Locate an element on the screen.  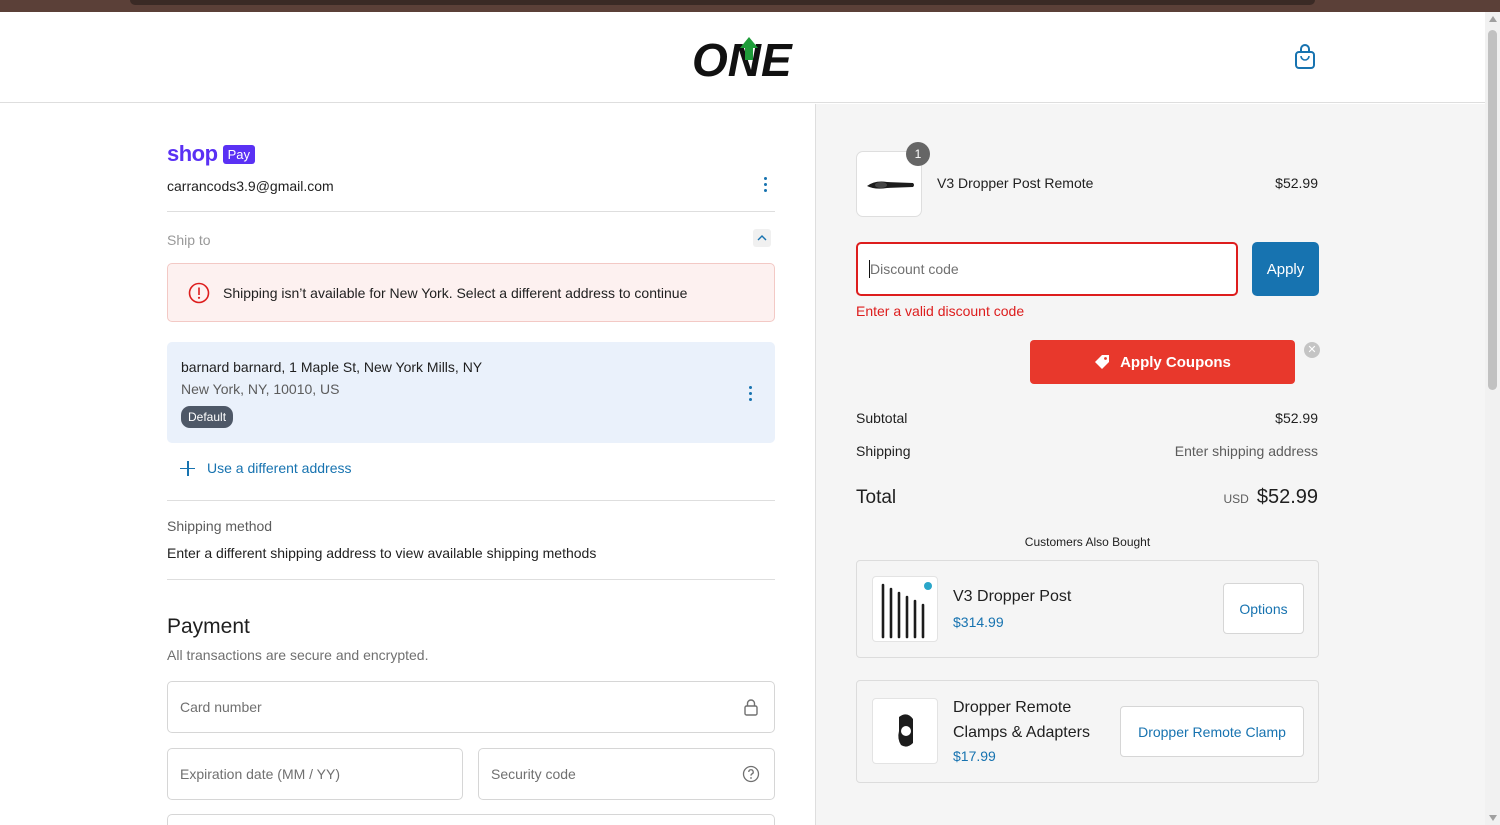
apply-coupons-button: Apply Coupons is located at coordinates (1162, 362).